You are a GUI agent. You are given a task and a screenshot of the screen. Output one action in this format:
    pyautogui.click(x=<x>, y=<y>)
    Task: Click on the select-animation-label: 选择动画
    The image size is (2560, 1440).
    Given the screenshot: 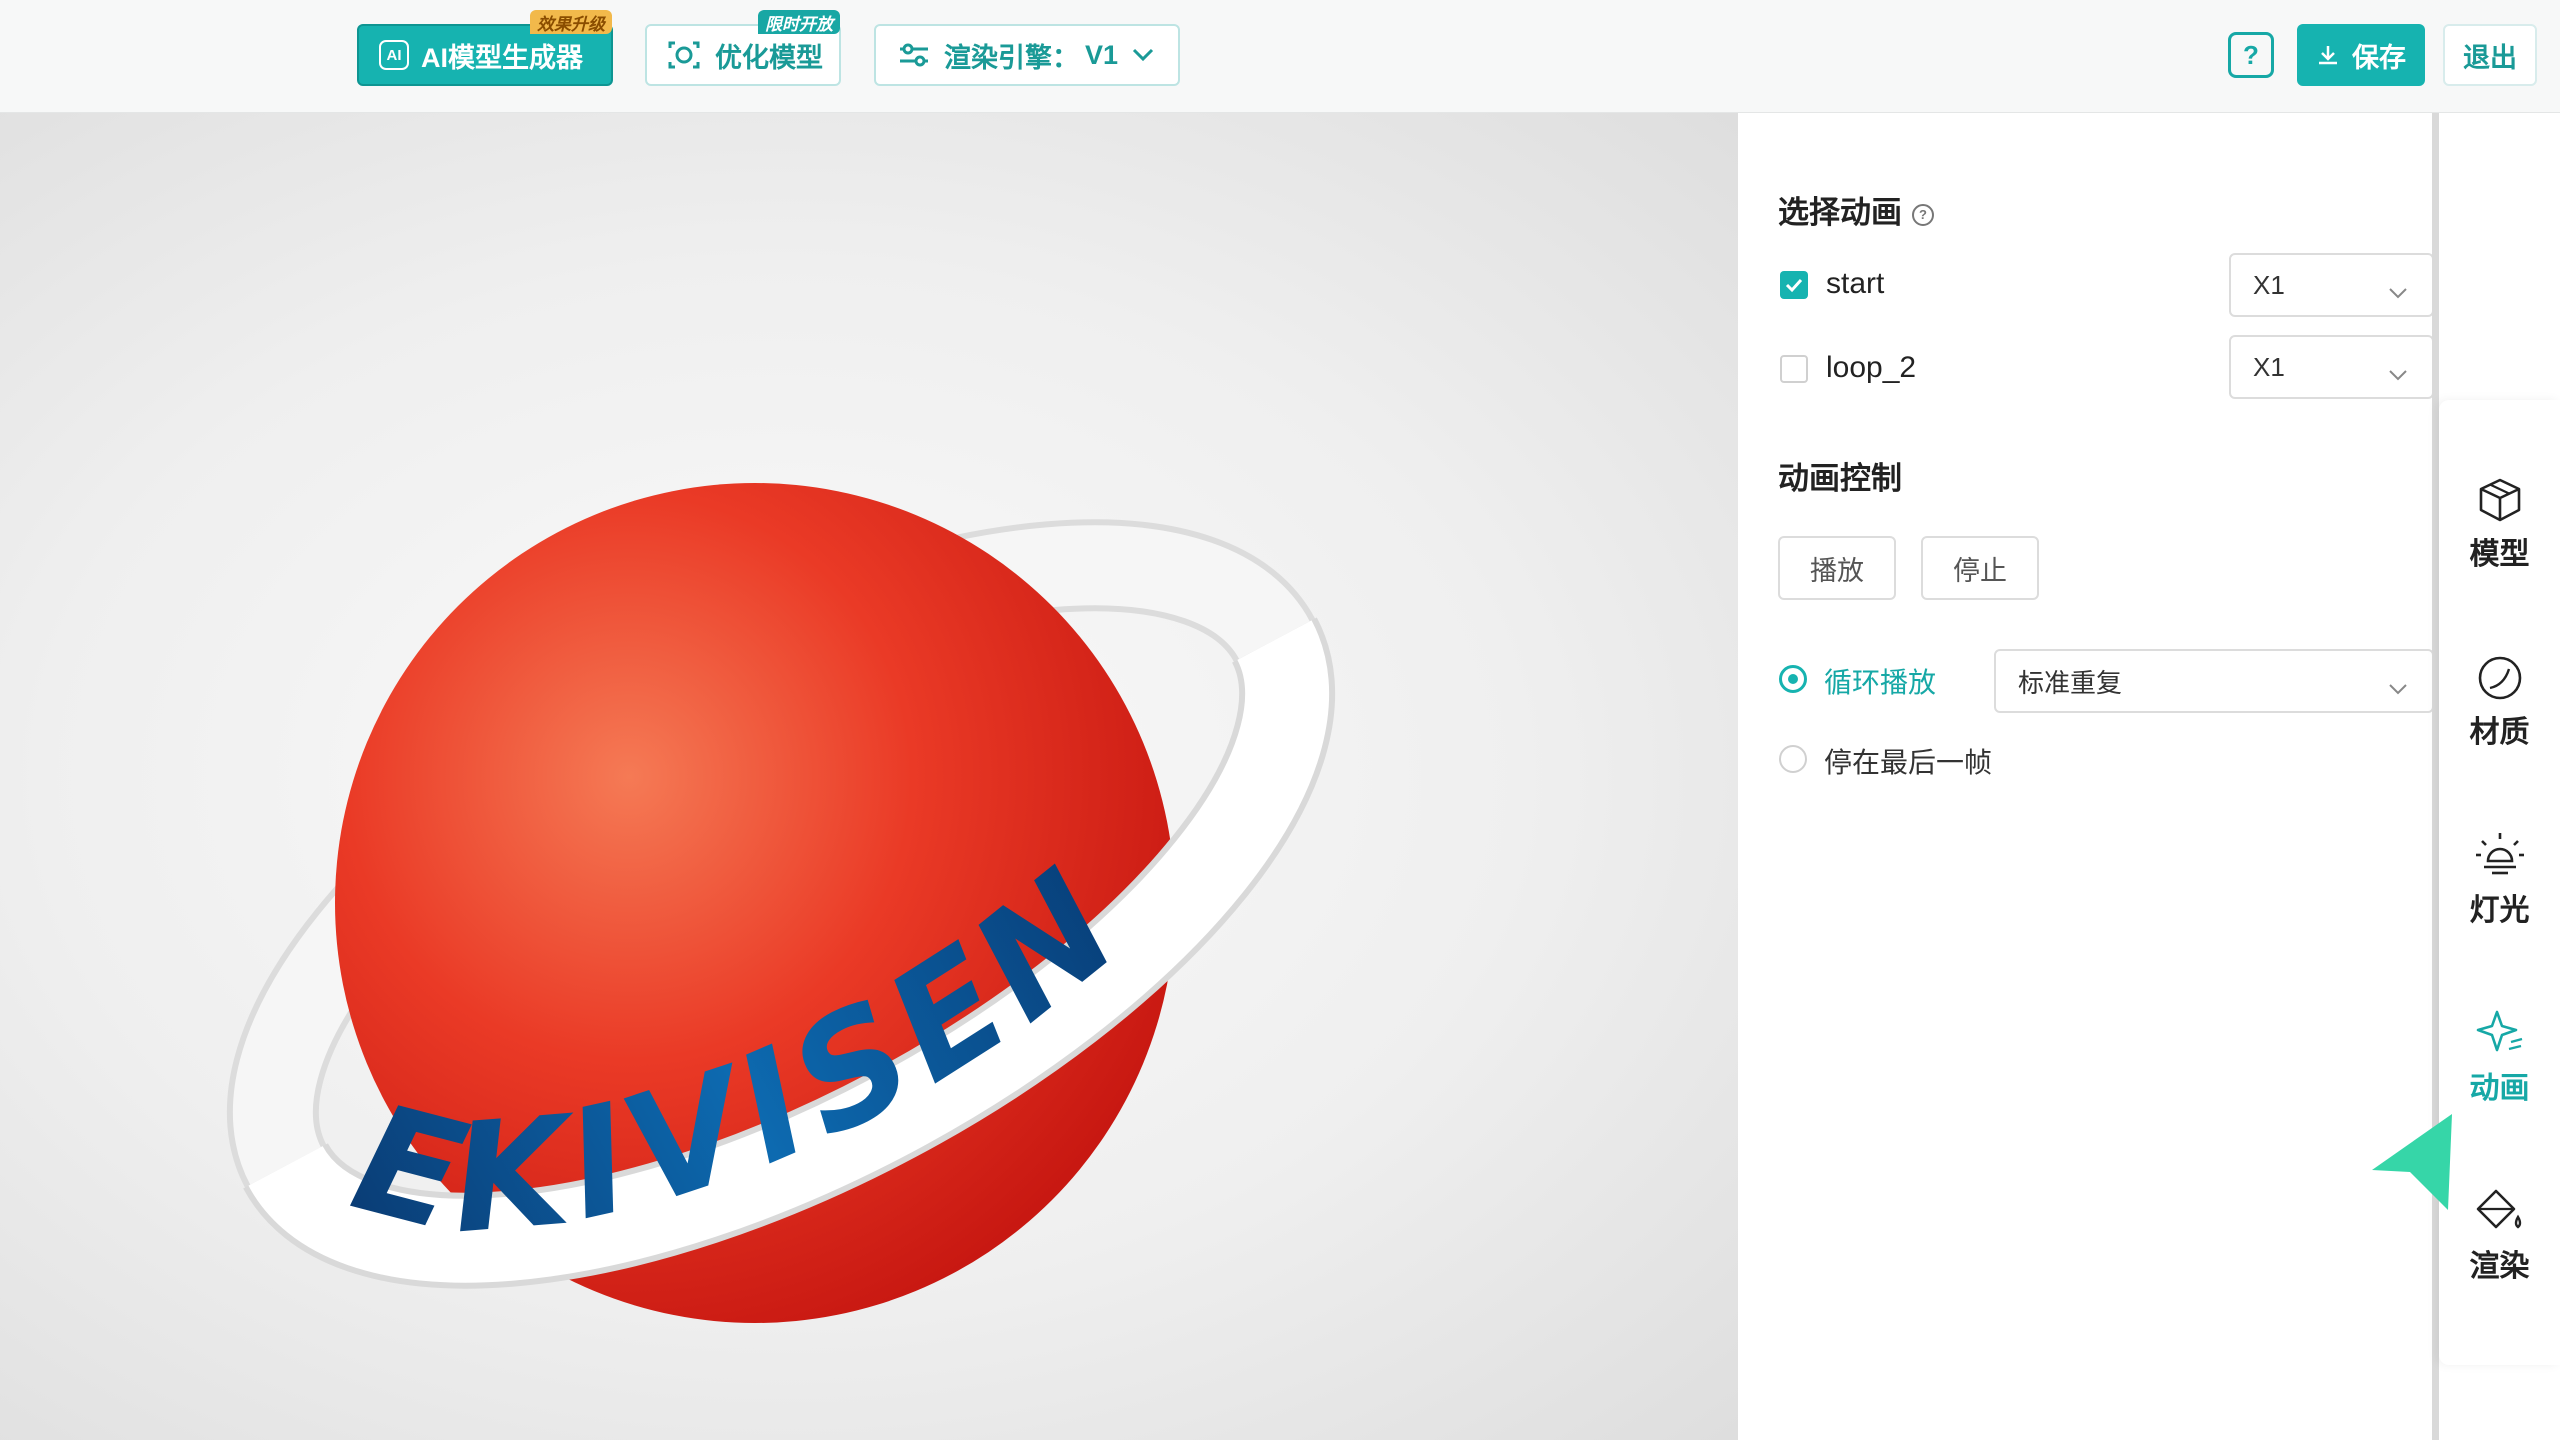 What is the action you would take?
    pyautogui.click(x=1840, y=212)
    